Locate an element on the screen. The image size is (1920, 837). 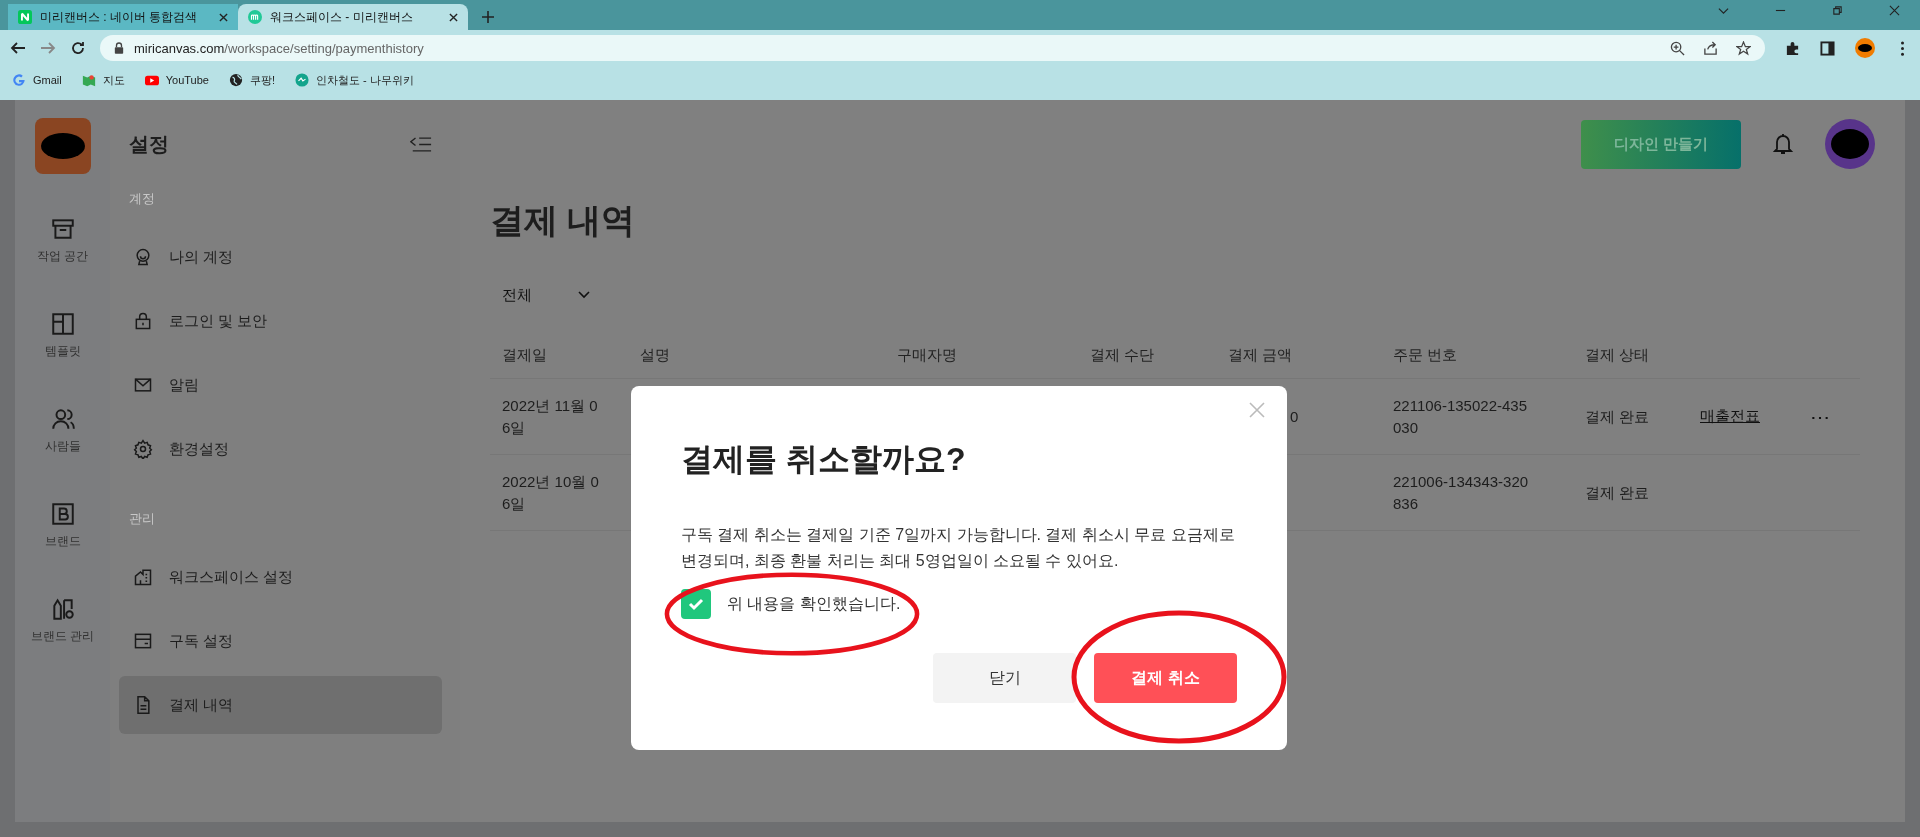
sidebar-item: 환경설정 is located at coordinates (280, 449).